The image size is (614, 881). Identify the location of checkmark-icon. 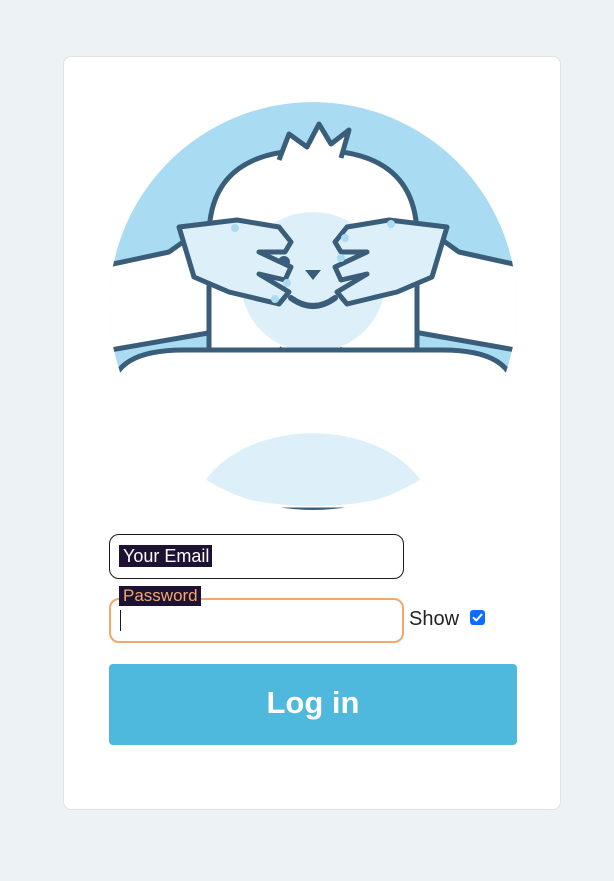
(477, 617).